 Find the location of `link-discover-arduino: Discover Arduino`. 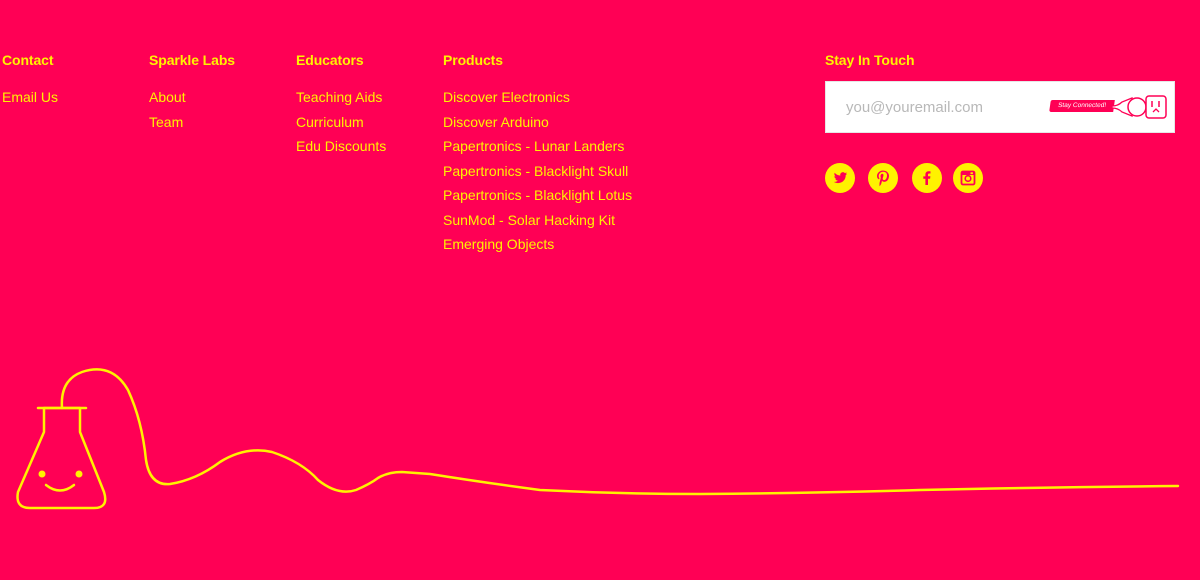

link-discover-arduino: Discover Arduino is located at coordinates (496, 122).